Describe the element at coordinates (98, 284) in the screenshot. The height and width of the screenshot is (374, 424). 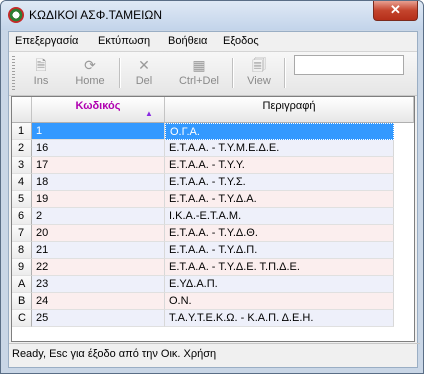
I see `code-cell: 23` at that location.